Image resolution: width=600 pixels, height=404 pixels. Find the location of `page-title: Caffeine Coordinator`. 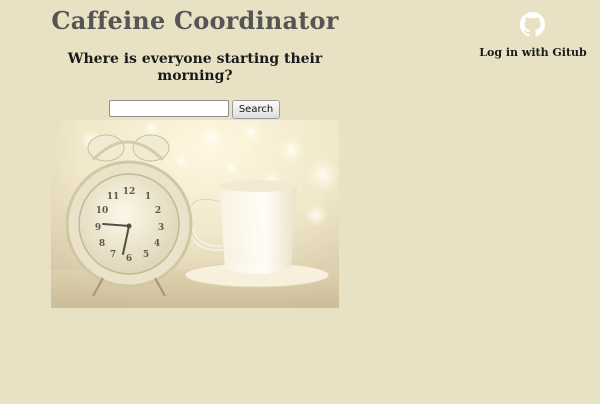

page-title: Caffeine Coordinator is located at coordinates (195, 20).